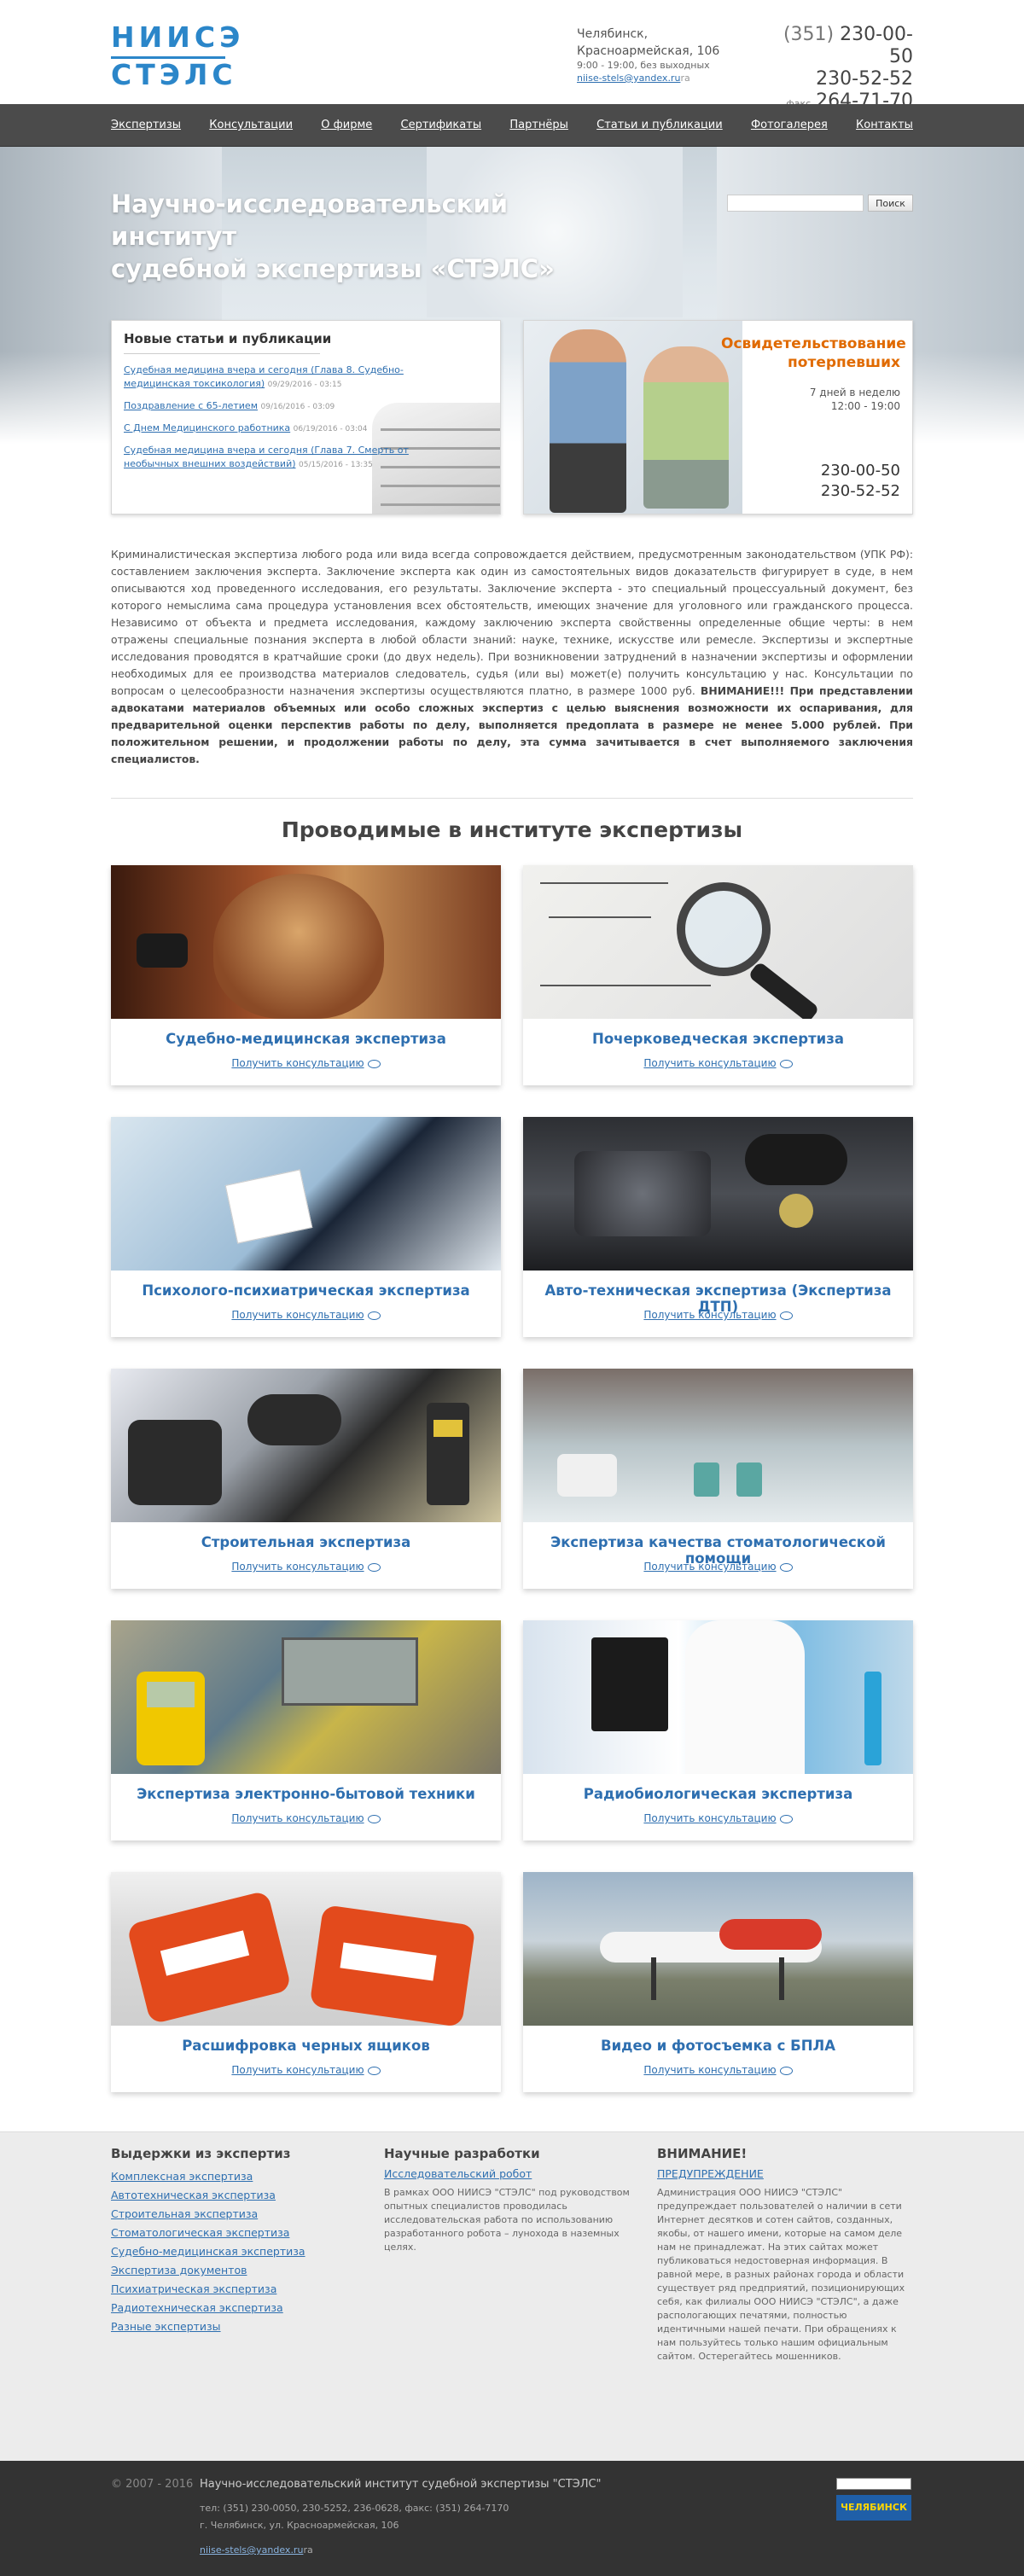  What do you see at coordinates (813, 353) in the screenshot?
I see `witness-title: Освидетельствование потерпевших` at bounding box center [813, 353].